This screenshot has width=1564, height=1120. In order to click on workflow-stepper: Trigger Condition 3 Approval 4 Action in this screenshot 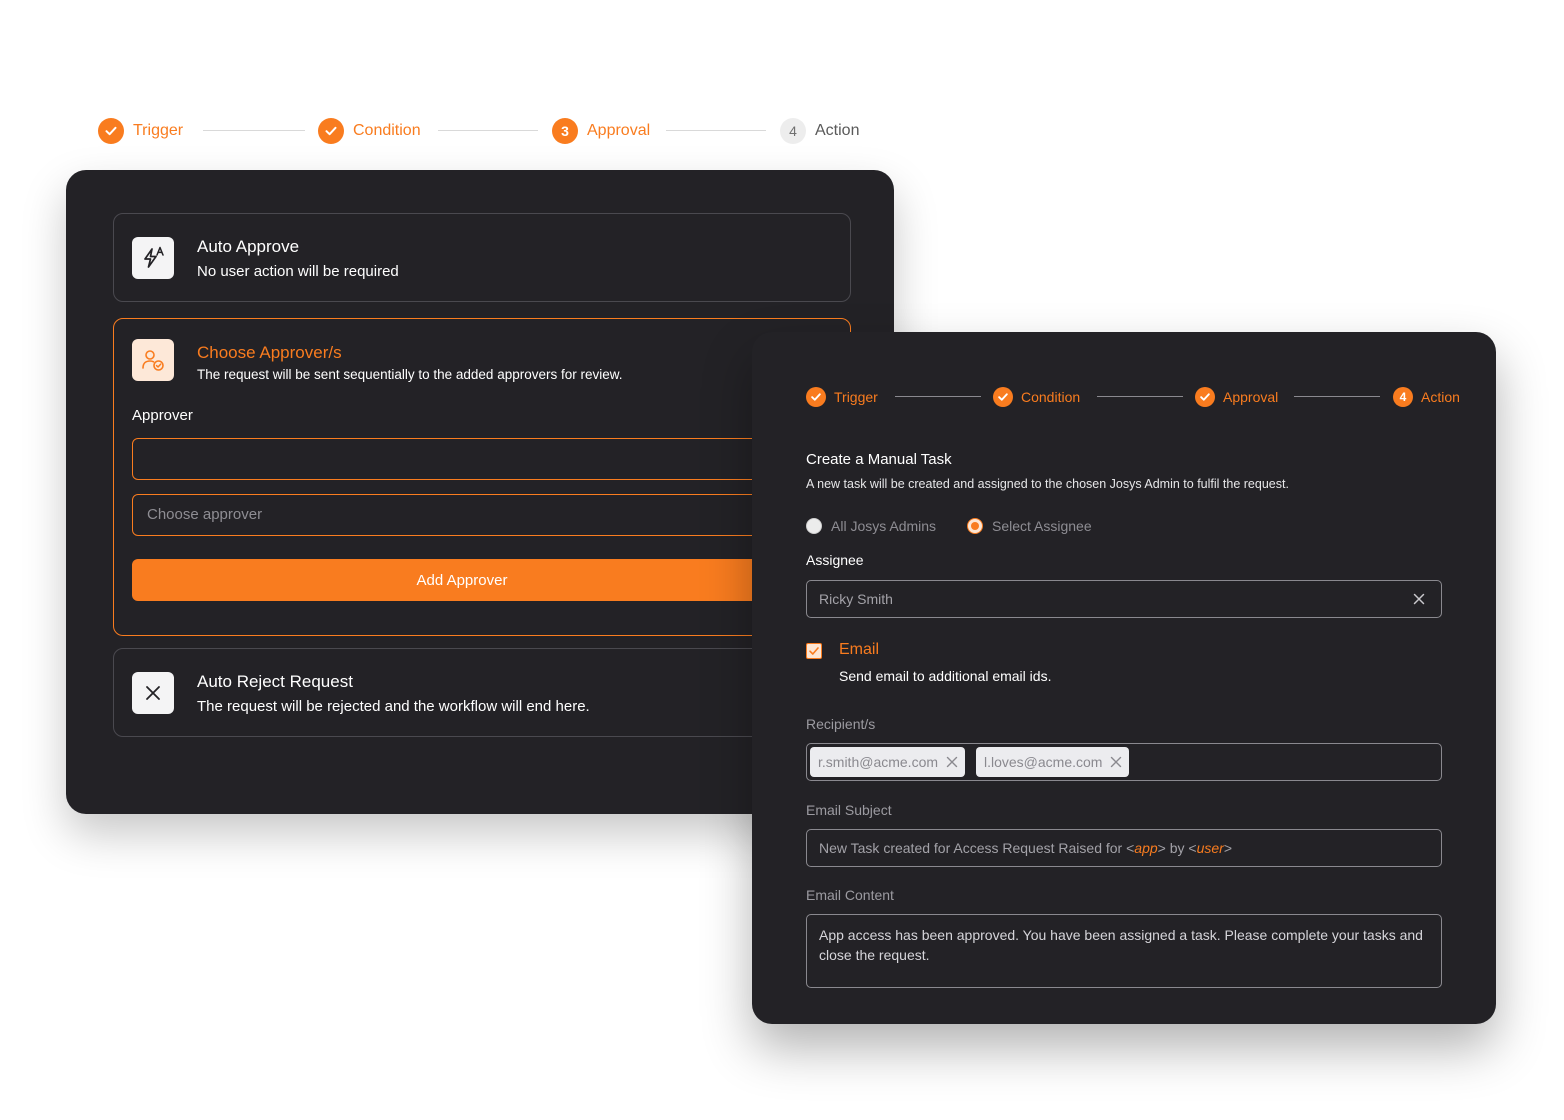, I will do `click(484, 131)`.